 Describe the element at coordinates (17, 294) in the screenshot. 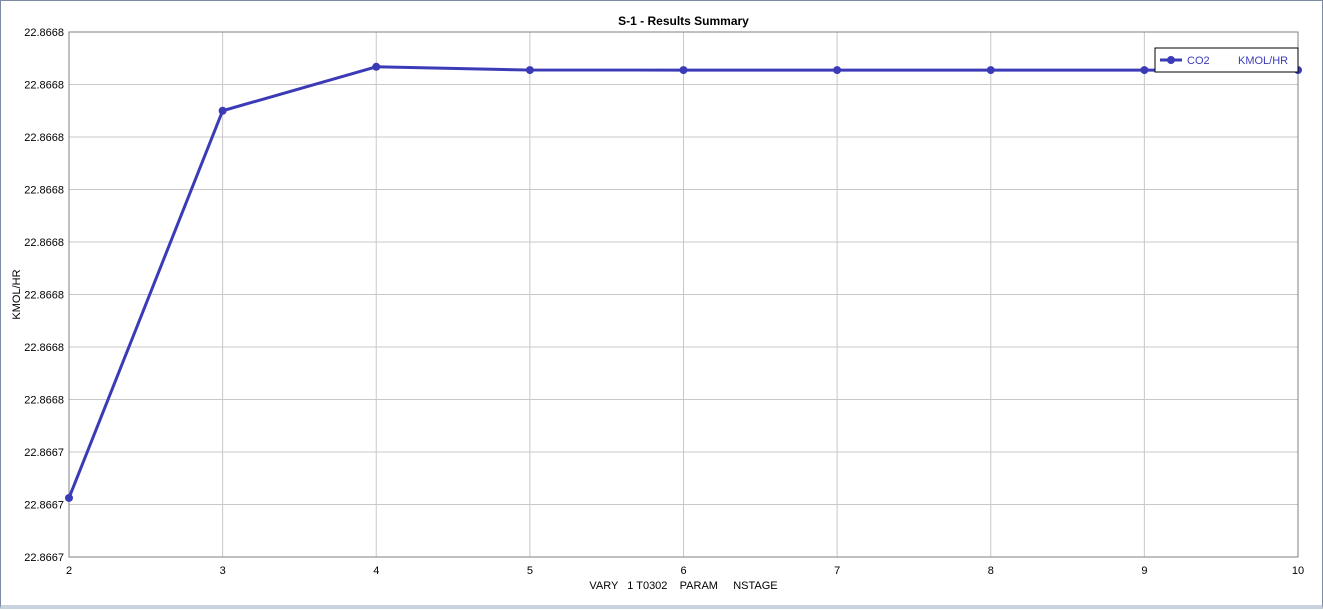

I see `y-axis-label: KMOL/HR` at that location.